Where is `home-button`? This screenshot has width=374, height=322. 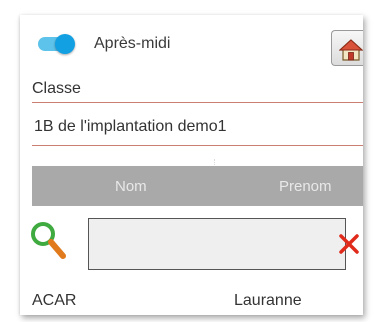 home-button is located at coordinates (347, 48).